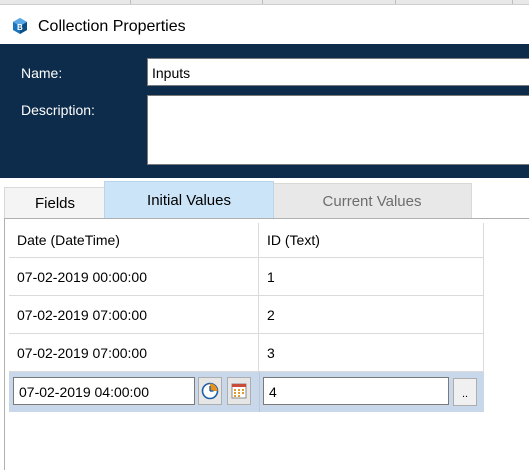  I want to click on time-picker-button, so click(210, 391).